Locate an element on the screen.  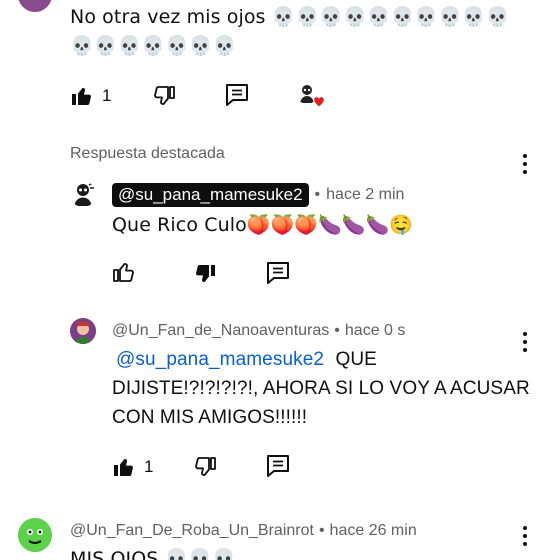
reply-header: @su_pana_mamesuke2 • hace 2 min is located at coordinates (258, 195).